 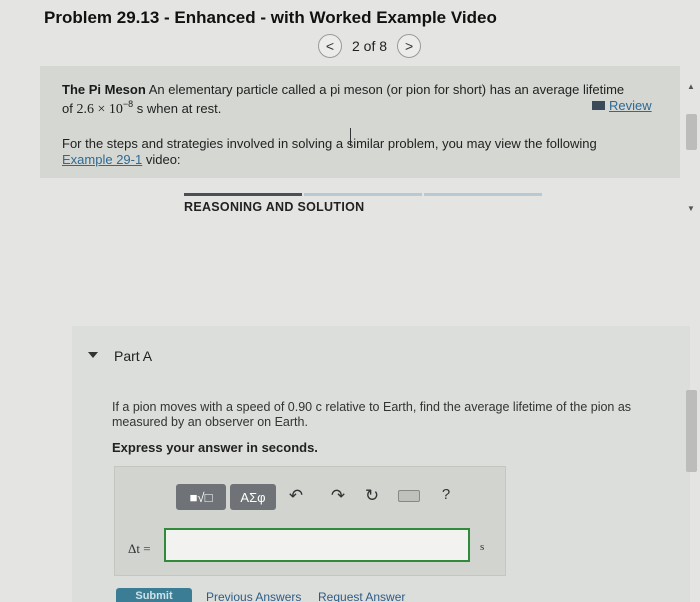 I want to click on help-icon: ?, so click(x=446, y=494).